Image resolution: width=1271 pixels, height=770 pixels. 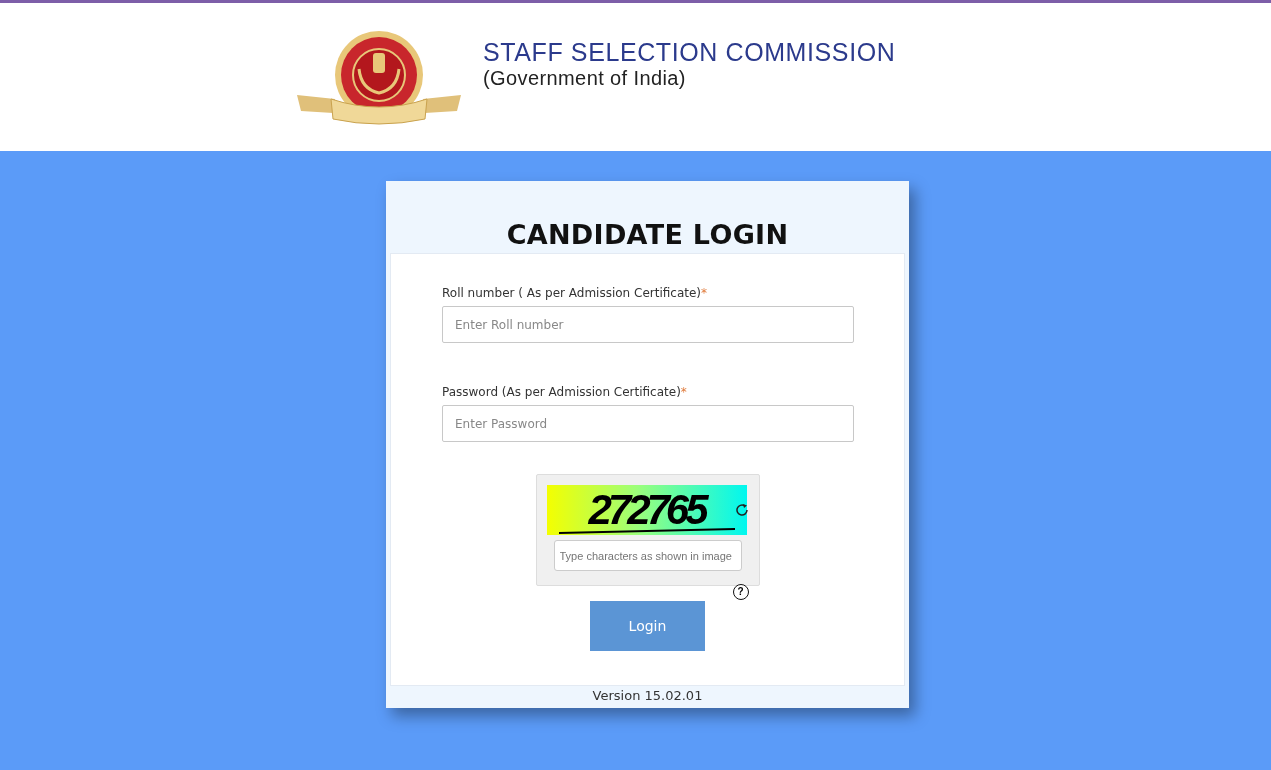 I want to click on field-label: Roll number ( As per Admission Certificate)*, so click(x=575, y=293).